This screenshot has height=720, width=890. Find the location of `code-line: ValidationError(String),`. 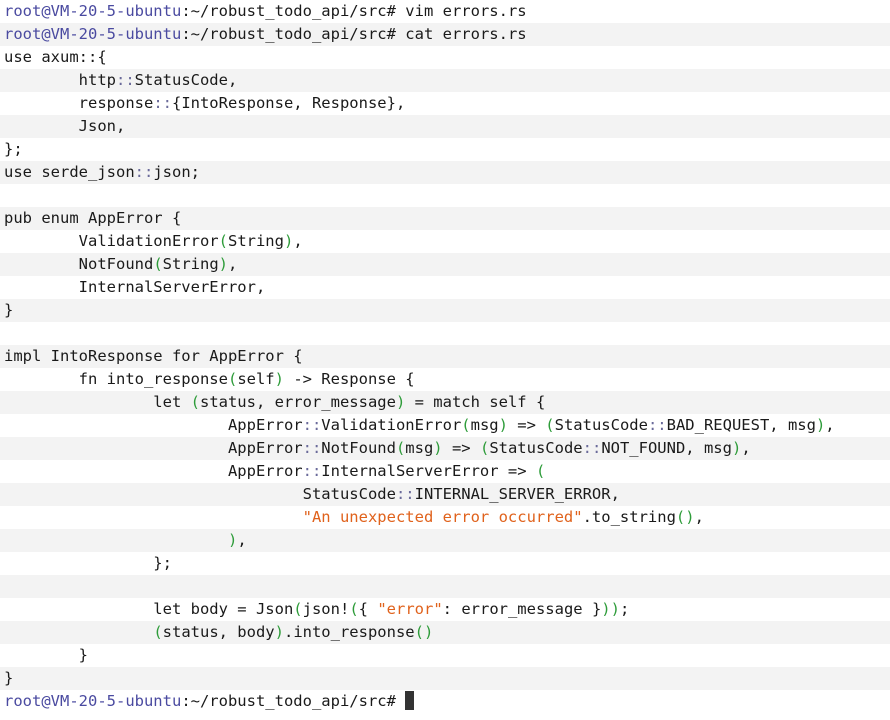

code-line: ValidationError(String), is located at coordinates (445, 241).